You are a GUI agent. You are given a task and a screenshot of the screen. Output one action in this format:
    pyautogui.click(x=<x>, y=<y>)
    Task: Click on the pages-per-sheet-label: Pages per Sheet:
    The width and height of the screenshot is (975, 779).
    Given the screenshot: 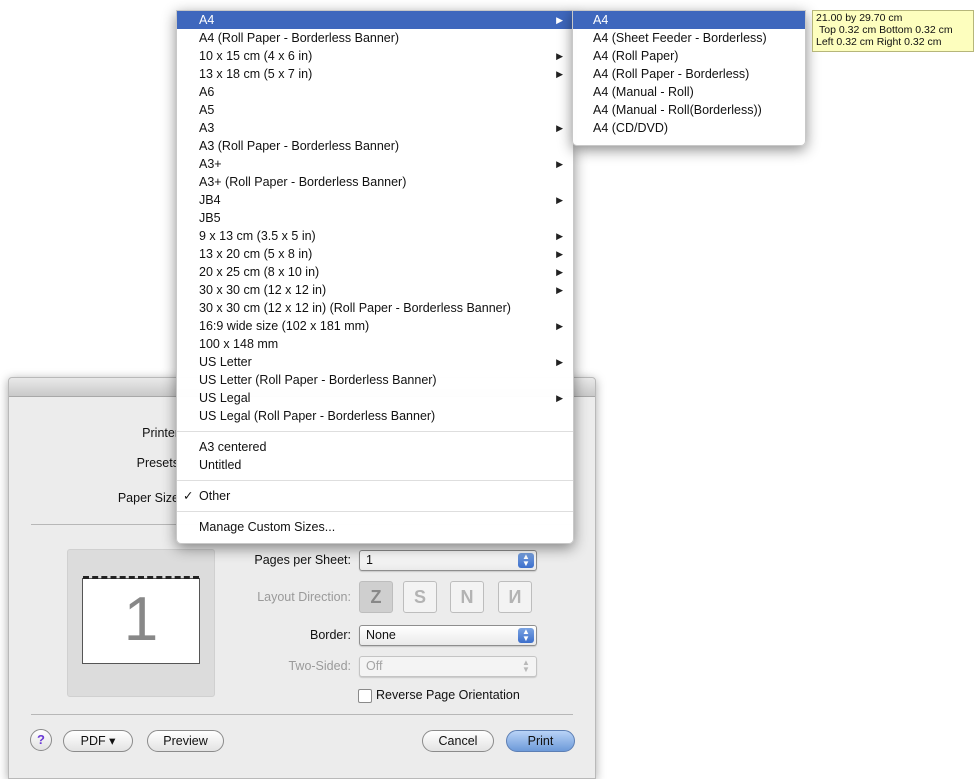 What is the action you would take?
    pyautogui.click(x=302, y=560)
    